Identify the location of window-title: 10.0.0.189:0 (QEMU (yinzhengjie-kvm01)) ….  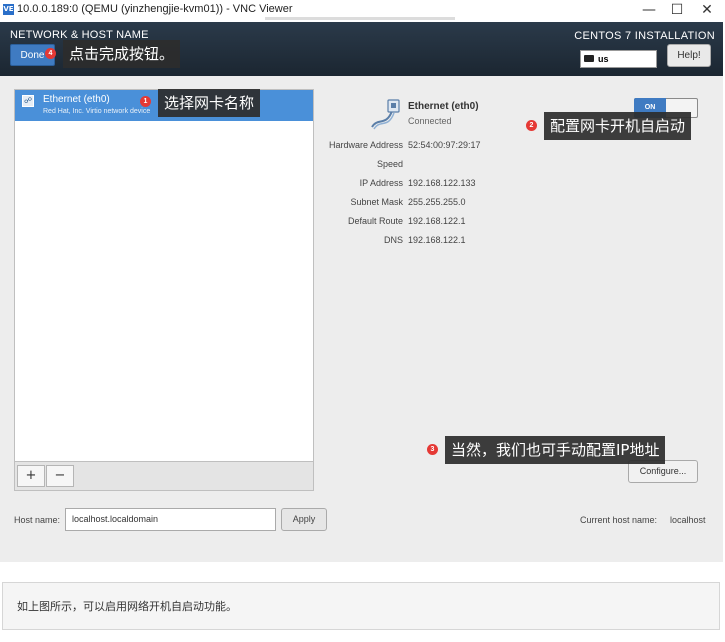
(155, 9).